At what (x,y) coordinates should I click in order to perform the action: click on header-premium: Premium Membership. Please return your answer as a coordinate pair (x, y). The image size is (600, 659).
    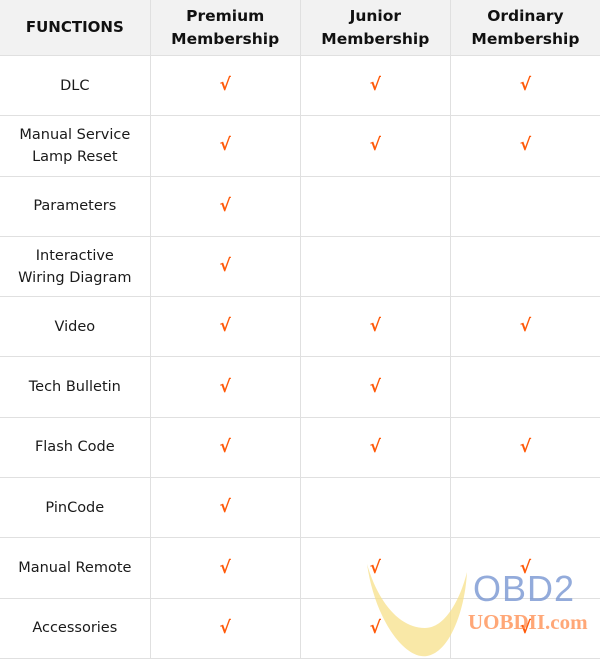
    Looking at the image, I should click on (225, 28).